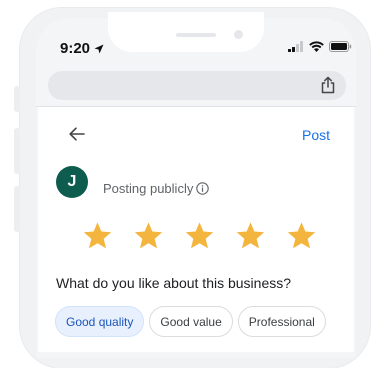 The image size is (372, 368). What do you see at coordinates (340, 46) in the screenshot?
I see `battery-icon` at bounding box center [340, 46].